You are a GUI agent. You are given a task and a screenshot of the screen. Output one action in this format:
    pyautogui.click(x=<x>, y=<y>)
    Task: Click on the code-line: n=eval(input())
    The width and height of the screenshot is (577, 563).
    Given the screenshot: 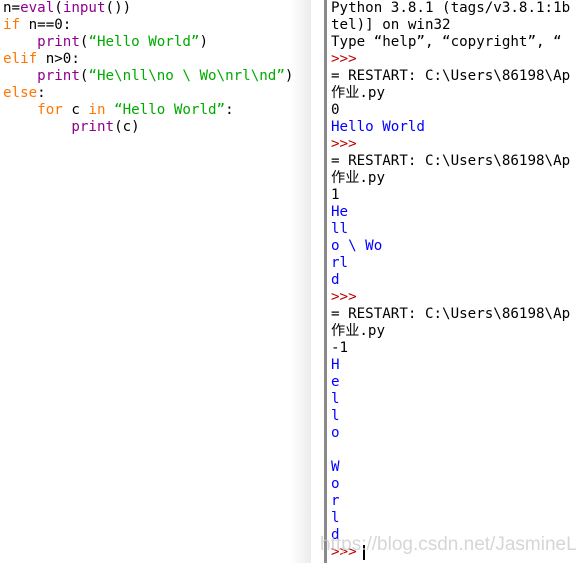 What is the action you would take?
    pyautogui.click(x=155, y=8)
    